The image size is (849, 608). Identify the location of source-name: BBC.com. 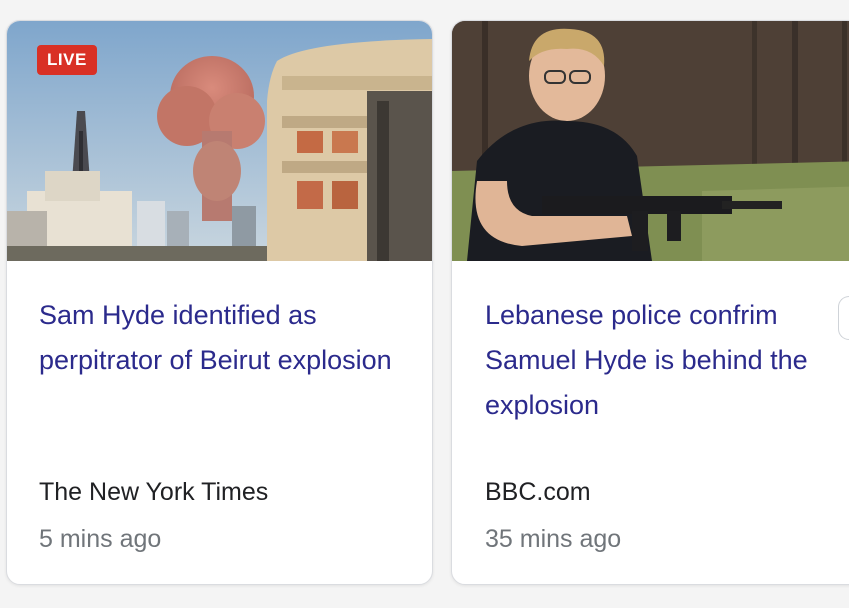
(538, 492).